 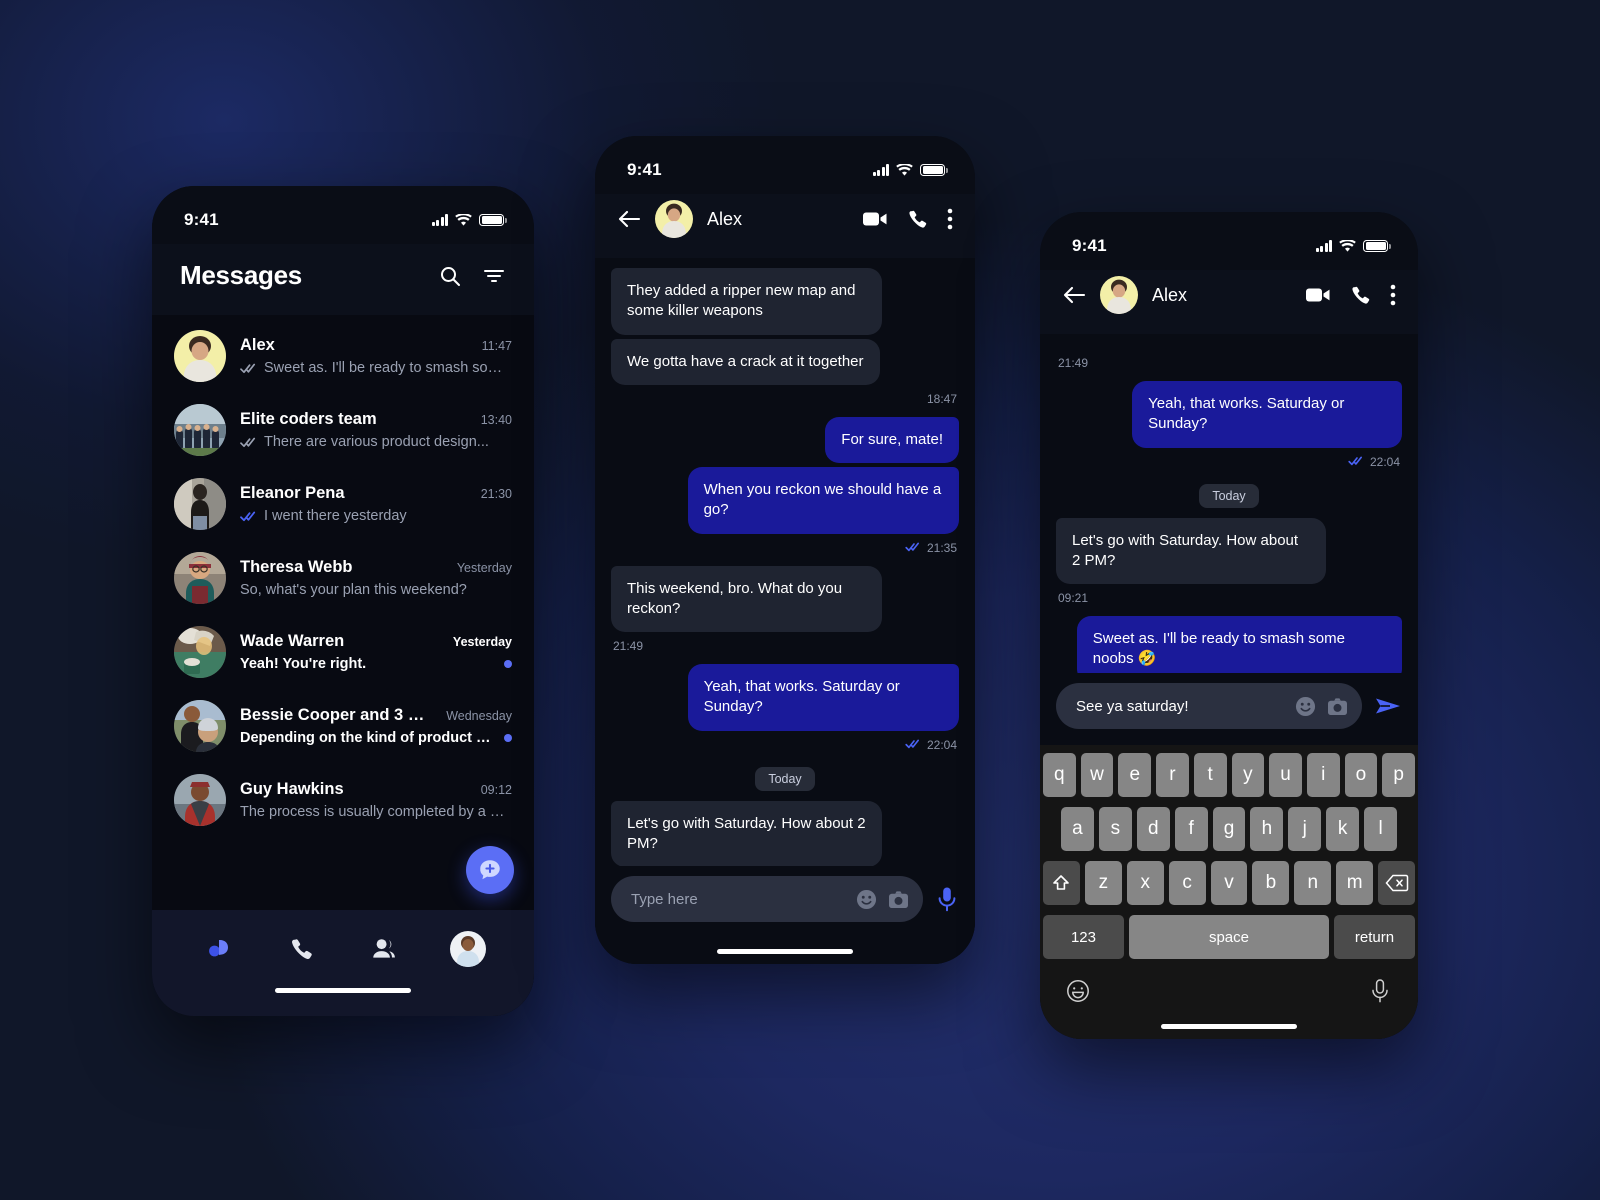 What do you see at coordinates (1399, 775) in the screenshot?
I see `key-p: p` at bounding box center [1399, 775].